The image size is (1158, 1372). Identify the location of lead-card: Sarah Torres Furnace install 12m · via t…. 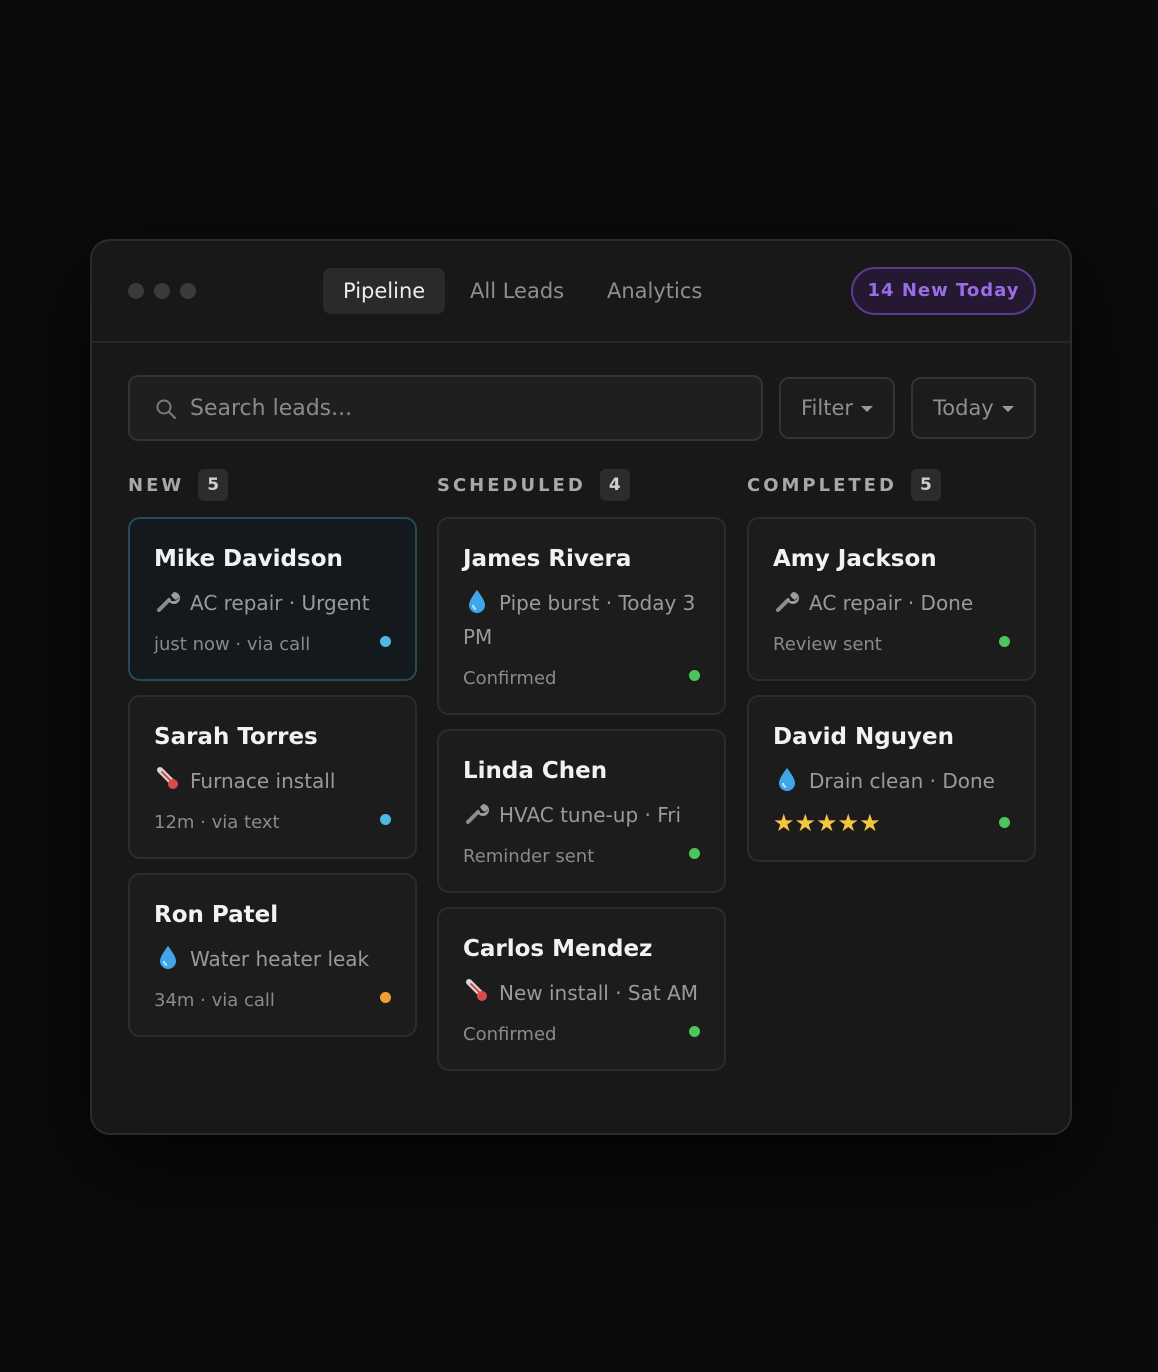
(272, 777).